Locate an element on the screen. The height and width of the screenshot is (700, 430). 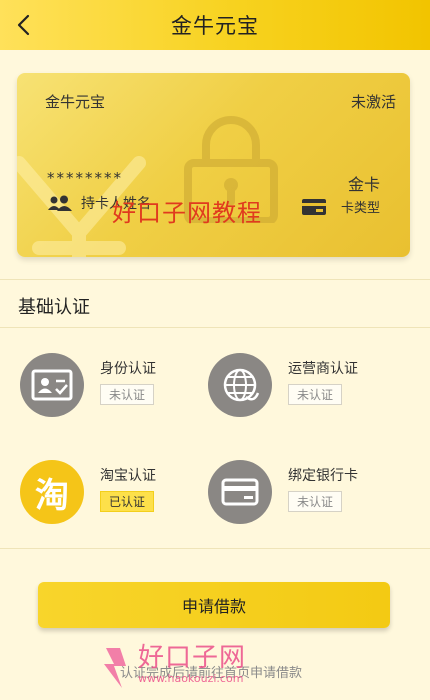
chevron-left-icon is located at coordinates (23, 25).